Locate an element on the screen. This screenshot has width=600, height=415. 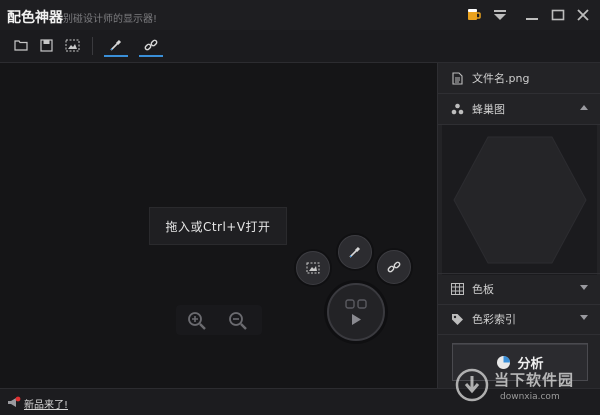
color-index-label: 色彩索引 is located at coordinates (494, 319).